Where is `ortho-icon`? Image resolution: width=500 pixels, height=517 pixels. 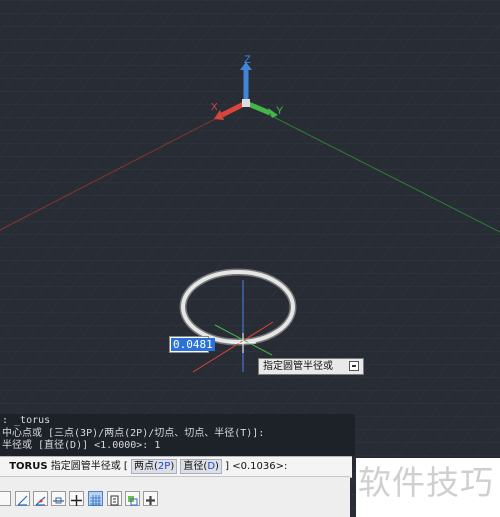 ortho-icon is located at coordinates (22, 500).